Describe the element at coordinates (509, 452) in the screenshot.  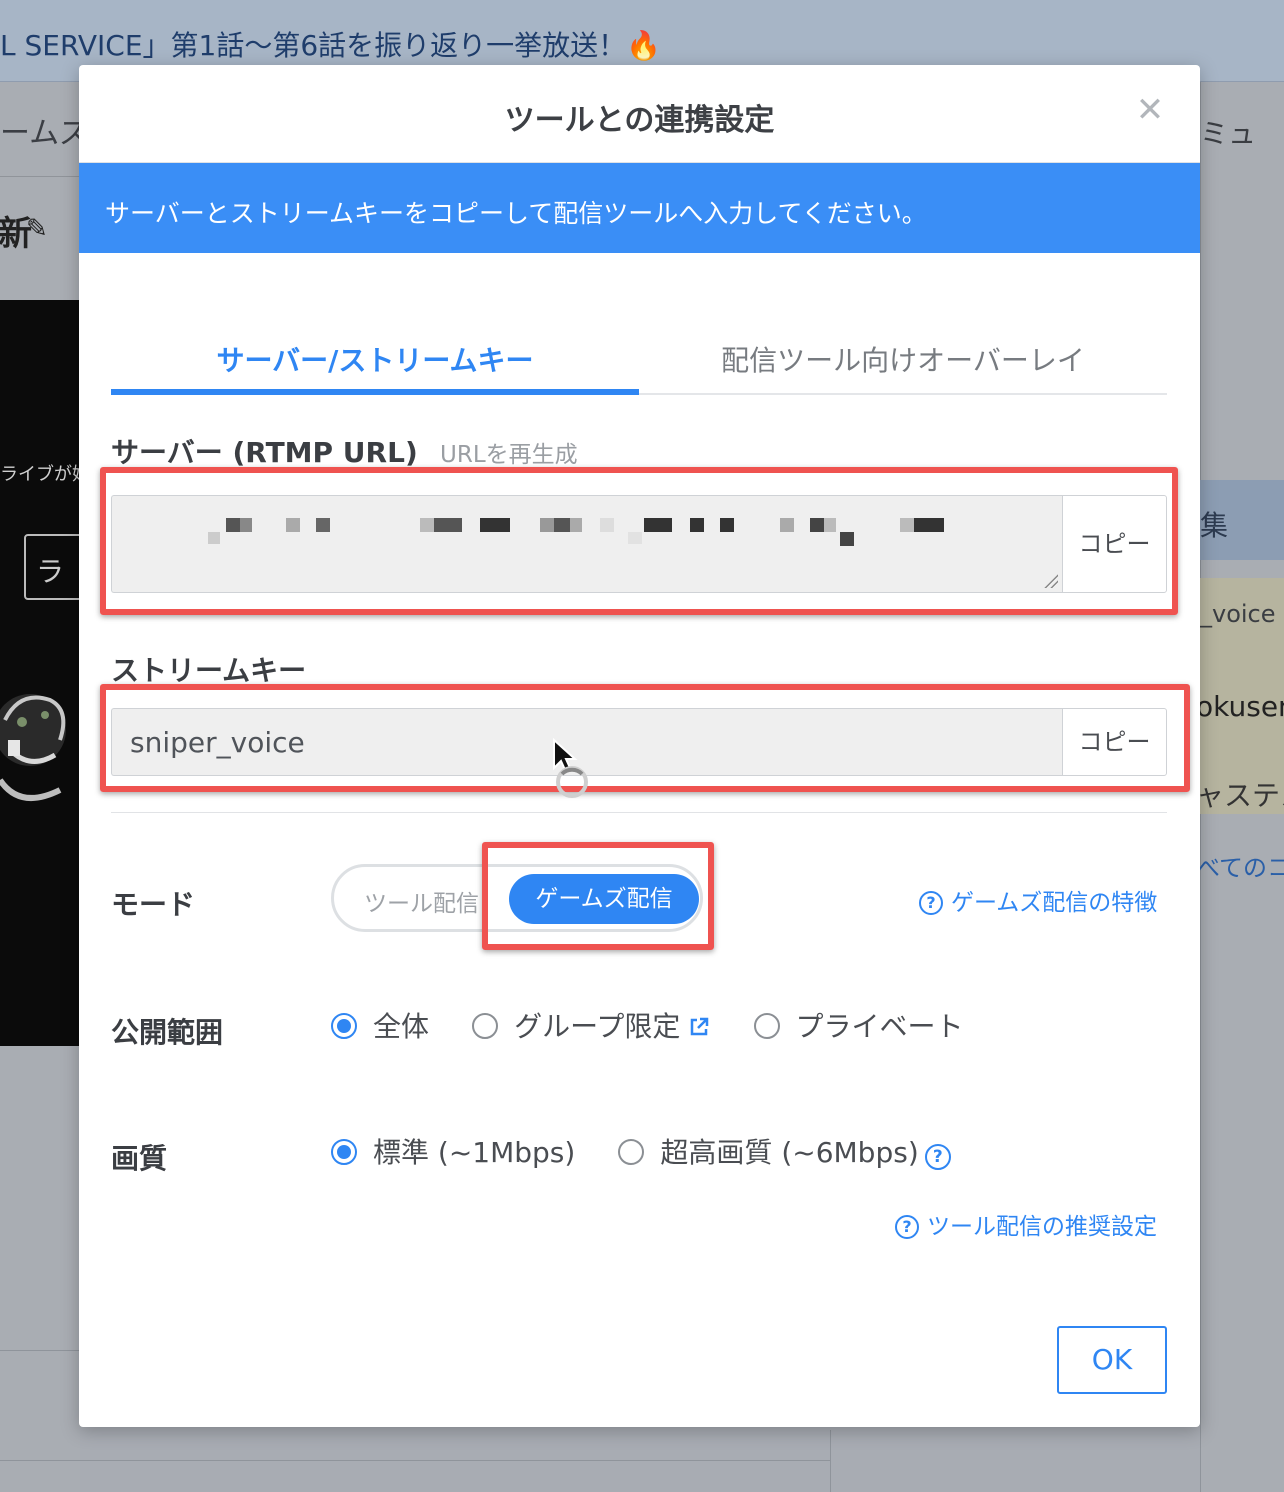
I see `regenerate-url-link: URLを再生成` at that location.